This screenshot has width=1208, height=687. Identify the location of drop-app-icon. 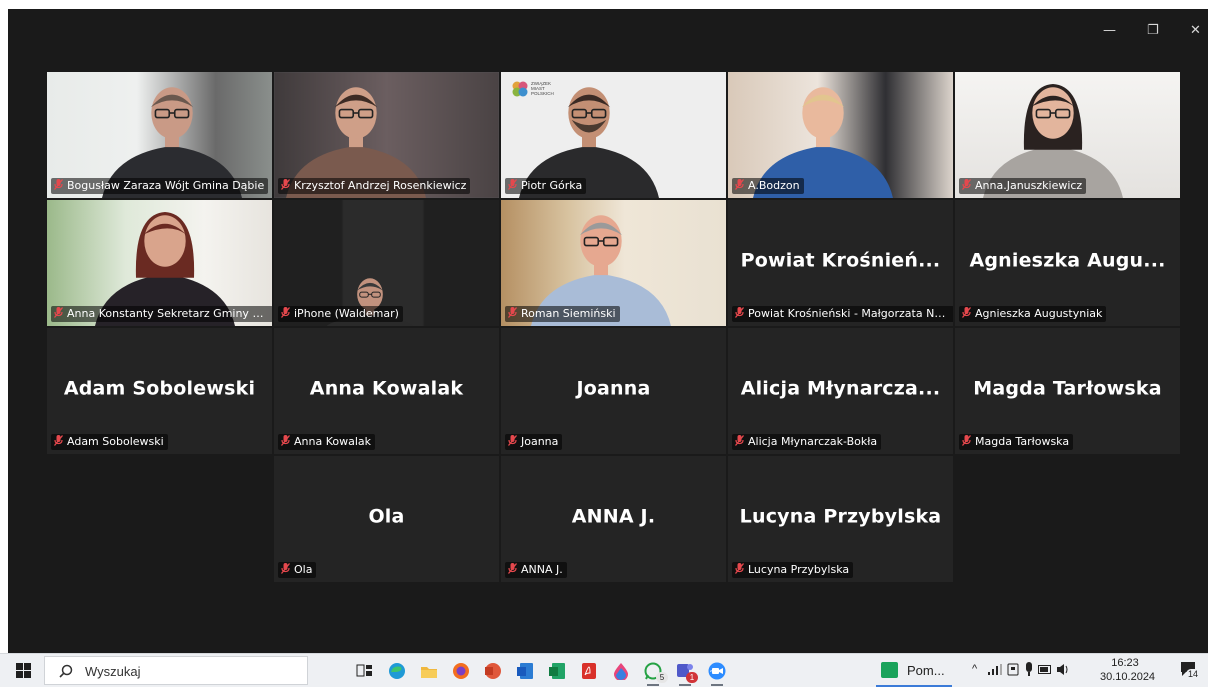
(621, 671).